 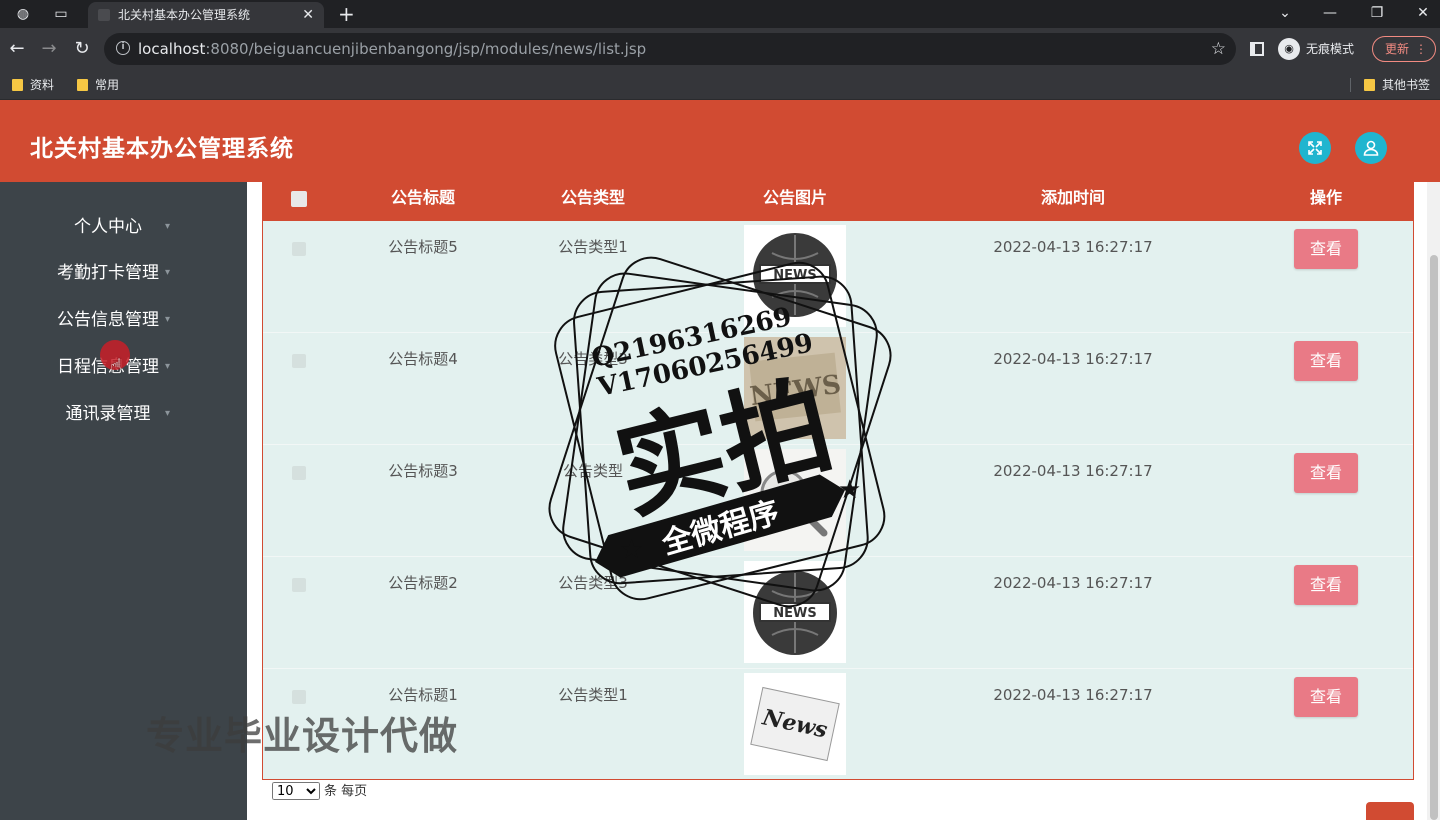 What do you see at coordinates (42, 85) in the screenshot?
I see `bookmark-label: 资料` at bounding box center [42, 85].